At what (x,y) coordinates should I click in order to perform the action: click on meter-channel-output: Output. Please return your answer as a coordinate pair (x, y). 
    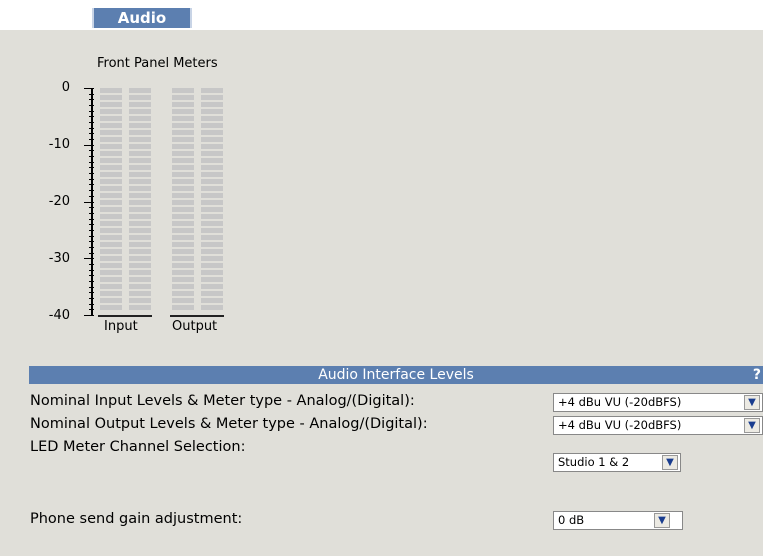
    Looking at the image, I should click on (195, 326).